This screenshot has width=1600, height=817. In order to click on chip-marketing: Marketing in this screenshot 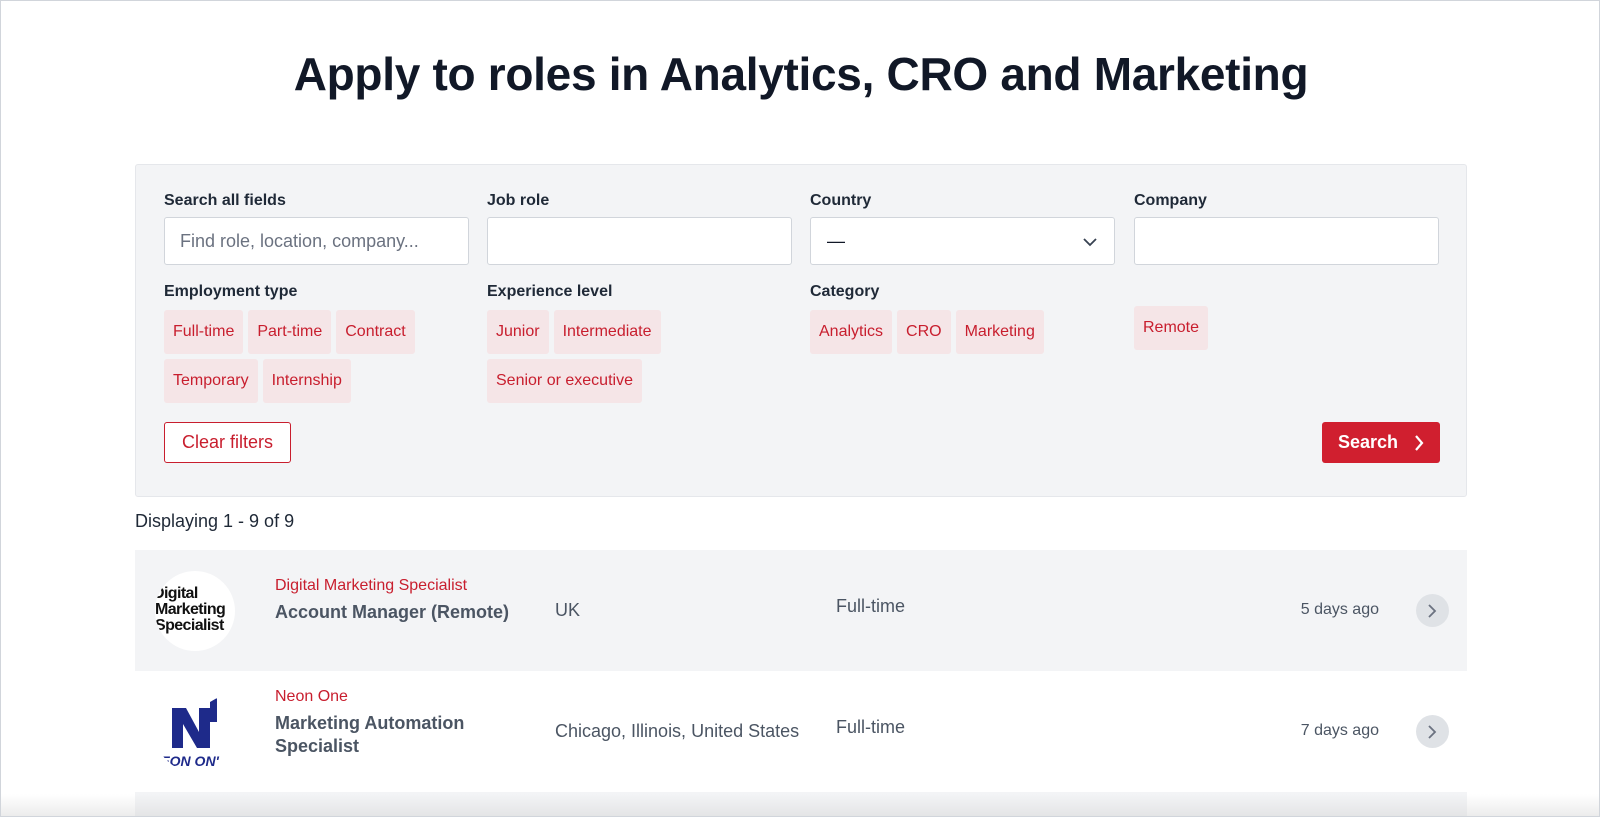, I will do `click(999, 332)`.